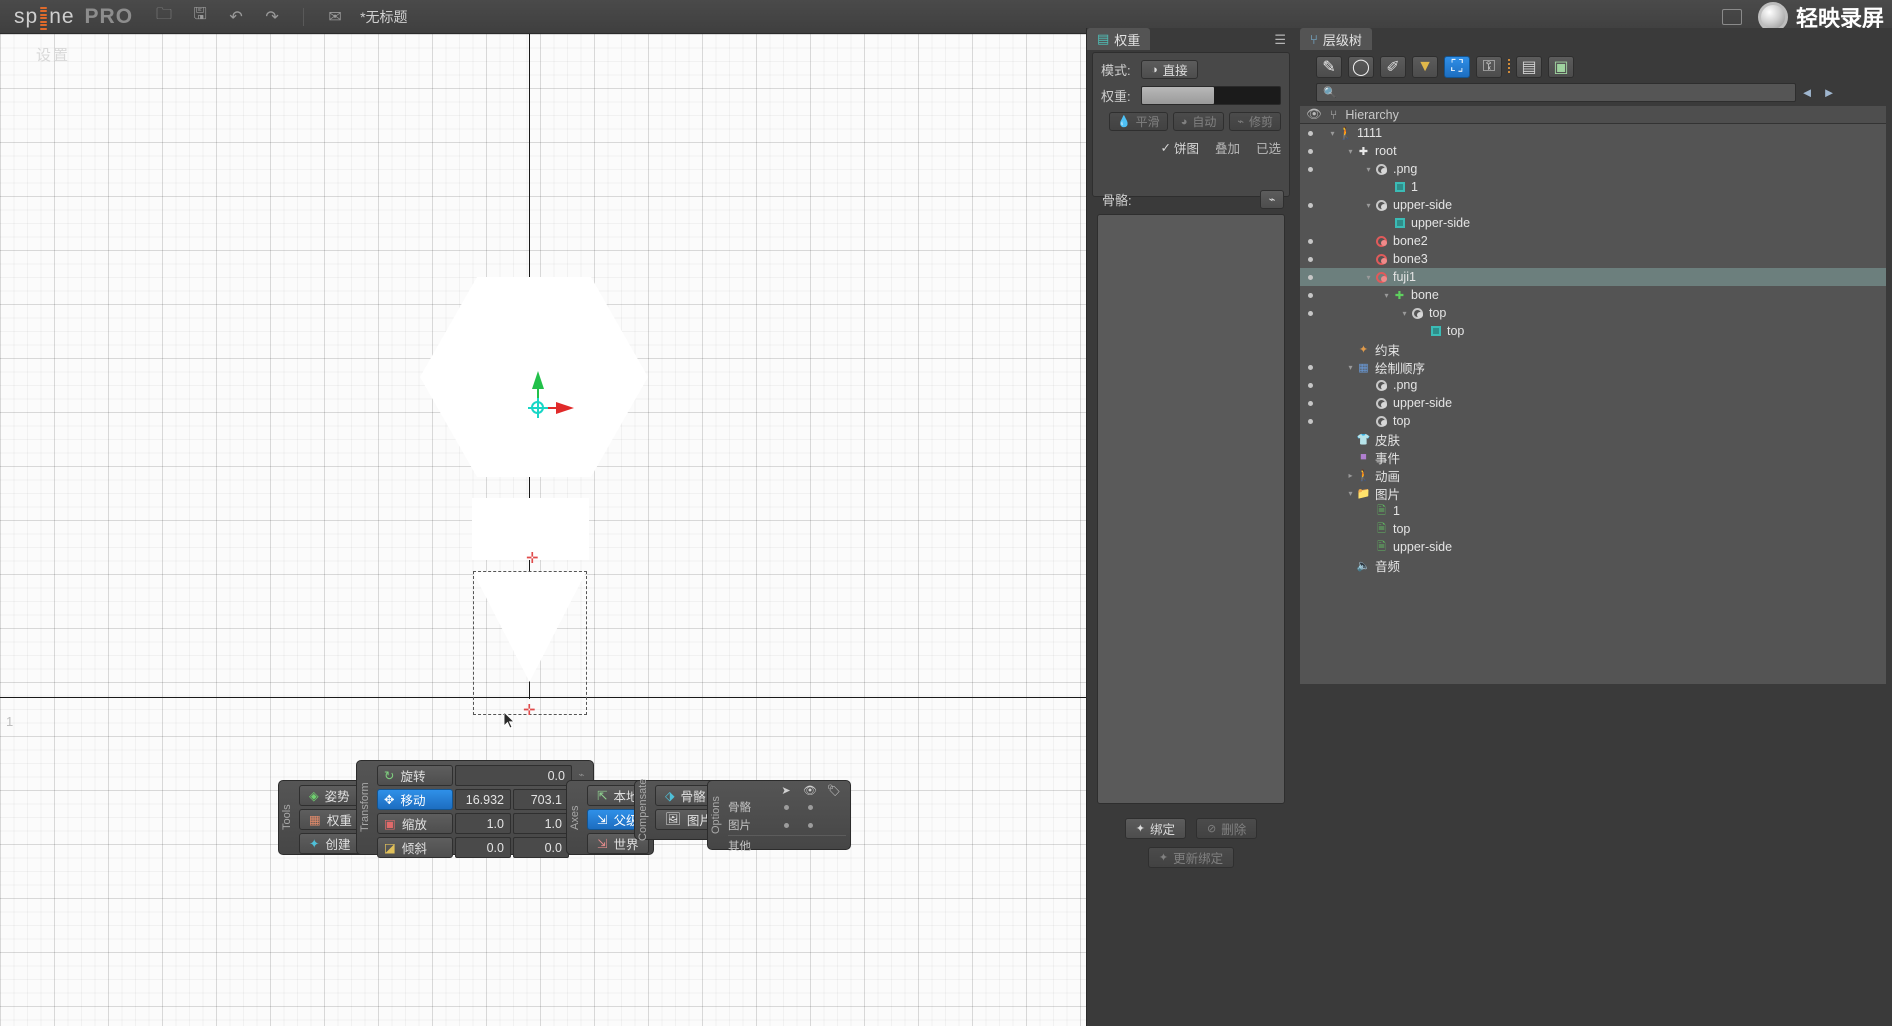 The height and width of the screenshot is (1026, 1892). Describe the element at coordinates (1593, 259) in the screenshot. I see `tree-item-bone3: bone3` at that location.